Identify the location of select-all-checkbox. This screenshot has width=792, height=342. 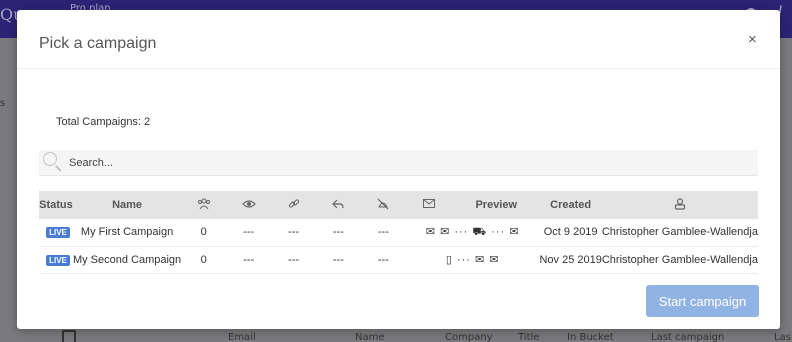
(69, 336).